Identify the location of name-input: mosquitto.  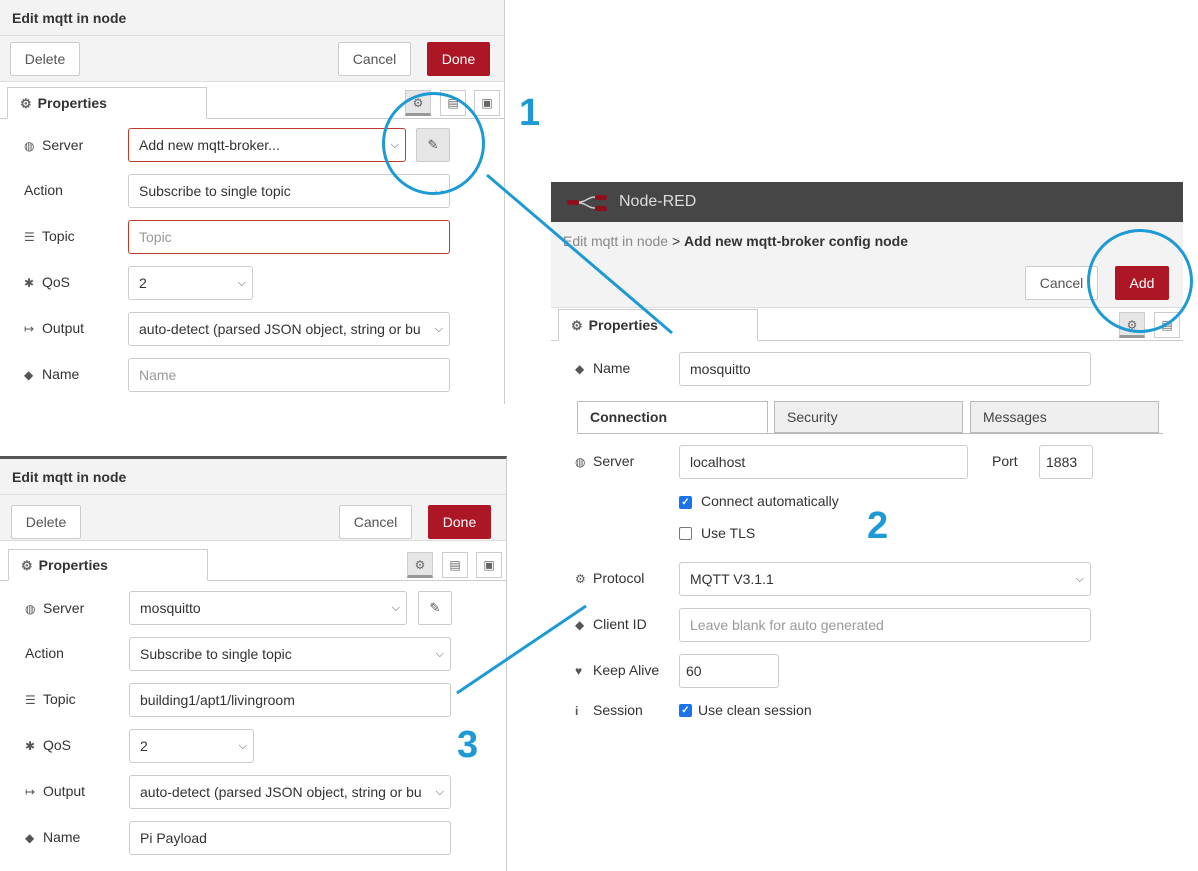
(885, 369).